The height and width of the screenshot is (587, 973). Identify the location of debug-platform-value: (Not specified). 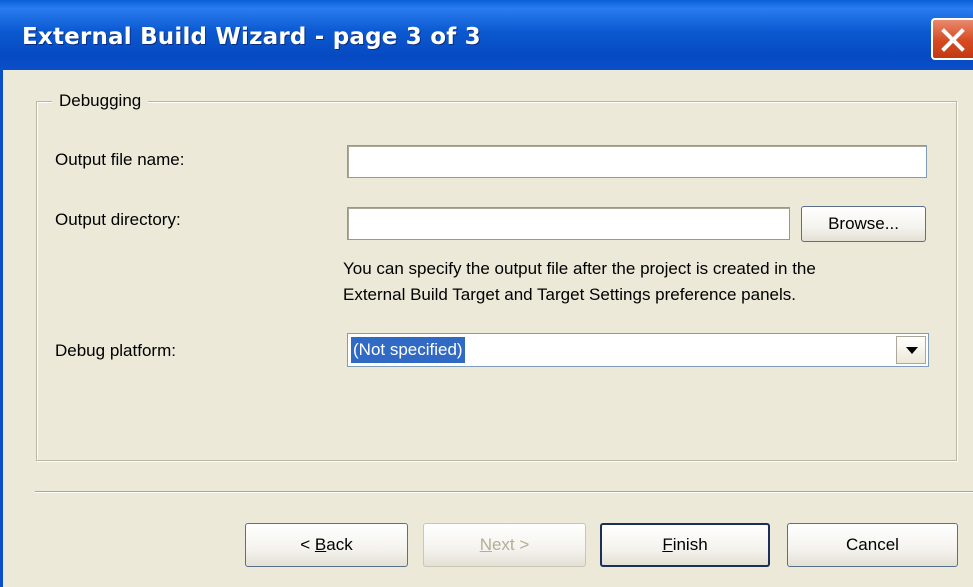
(408, 350).